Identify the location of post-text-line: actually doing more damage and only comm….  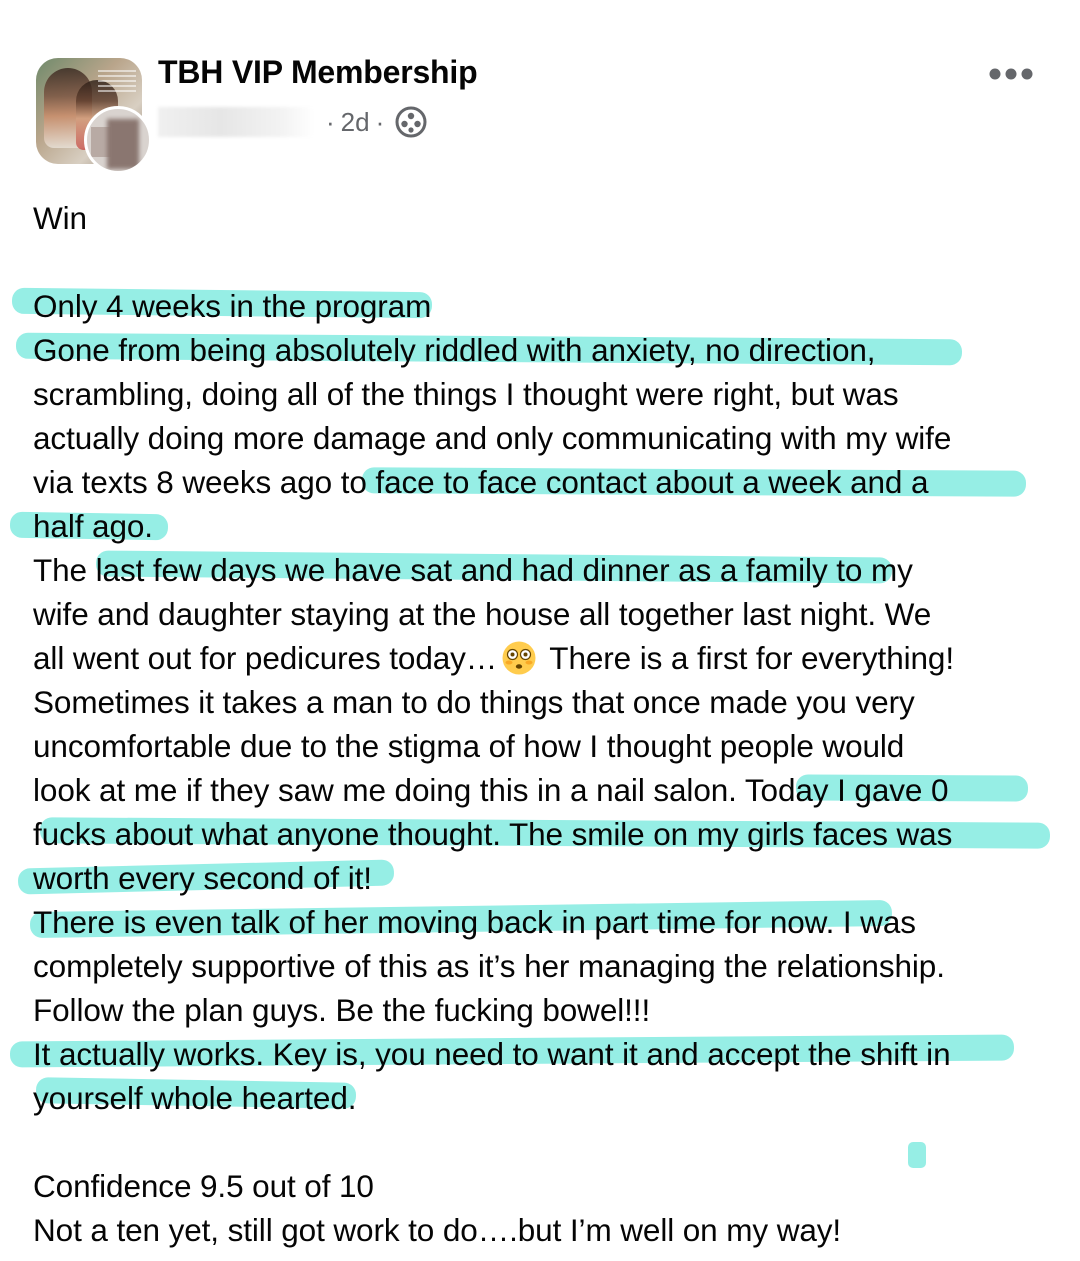
(492, 438).